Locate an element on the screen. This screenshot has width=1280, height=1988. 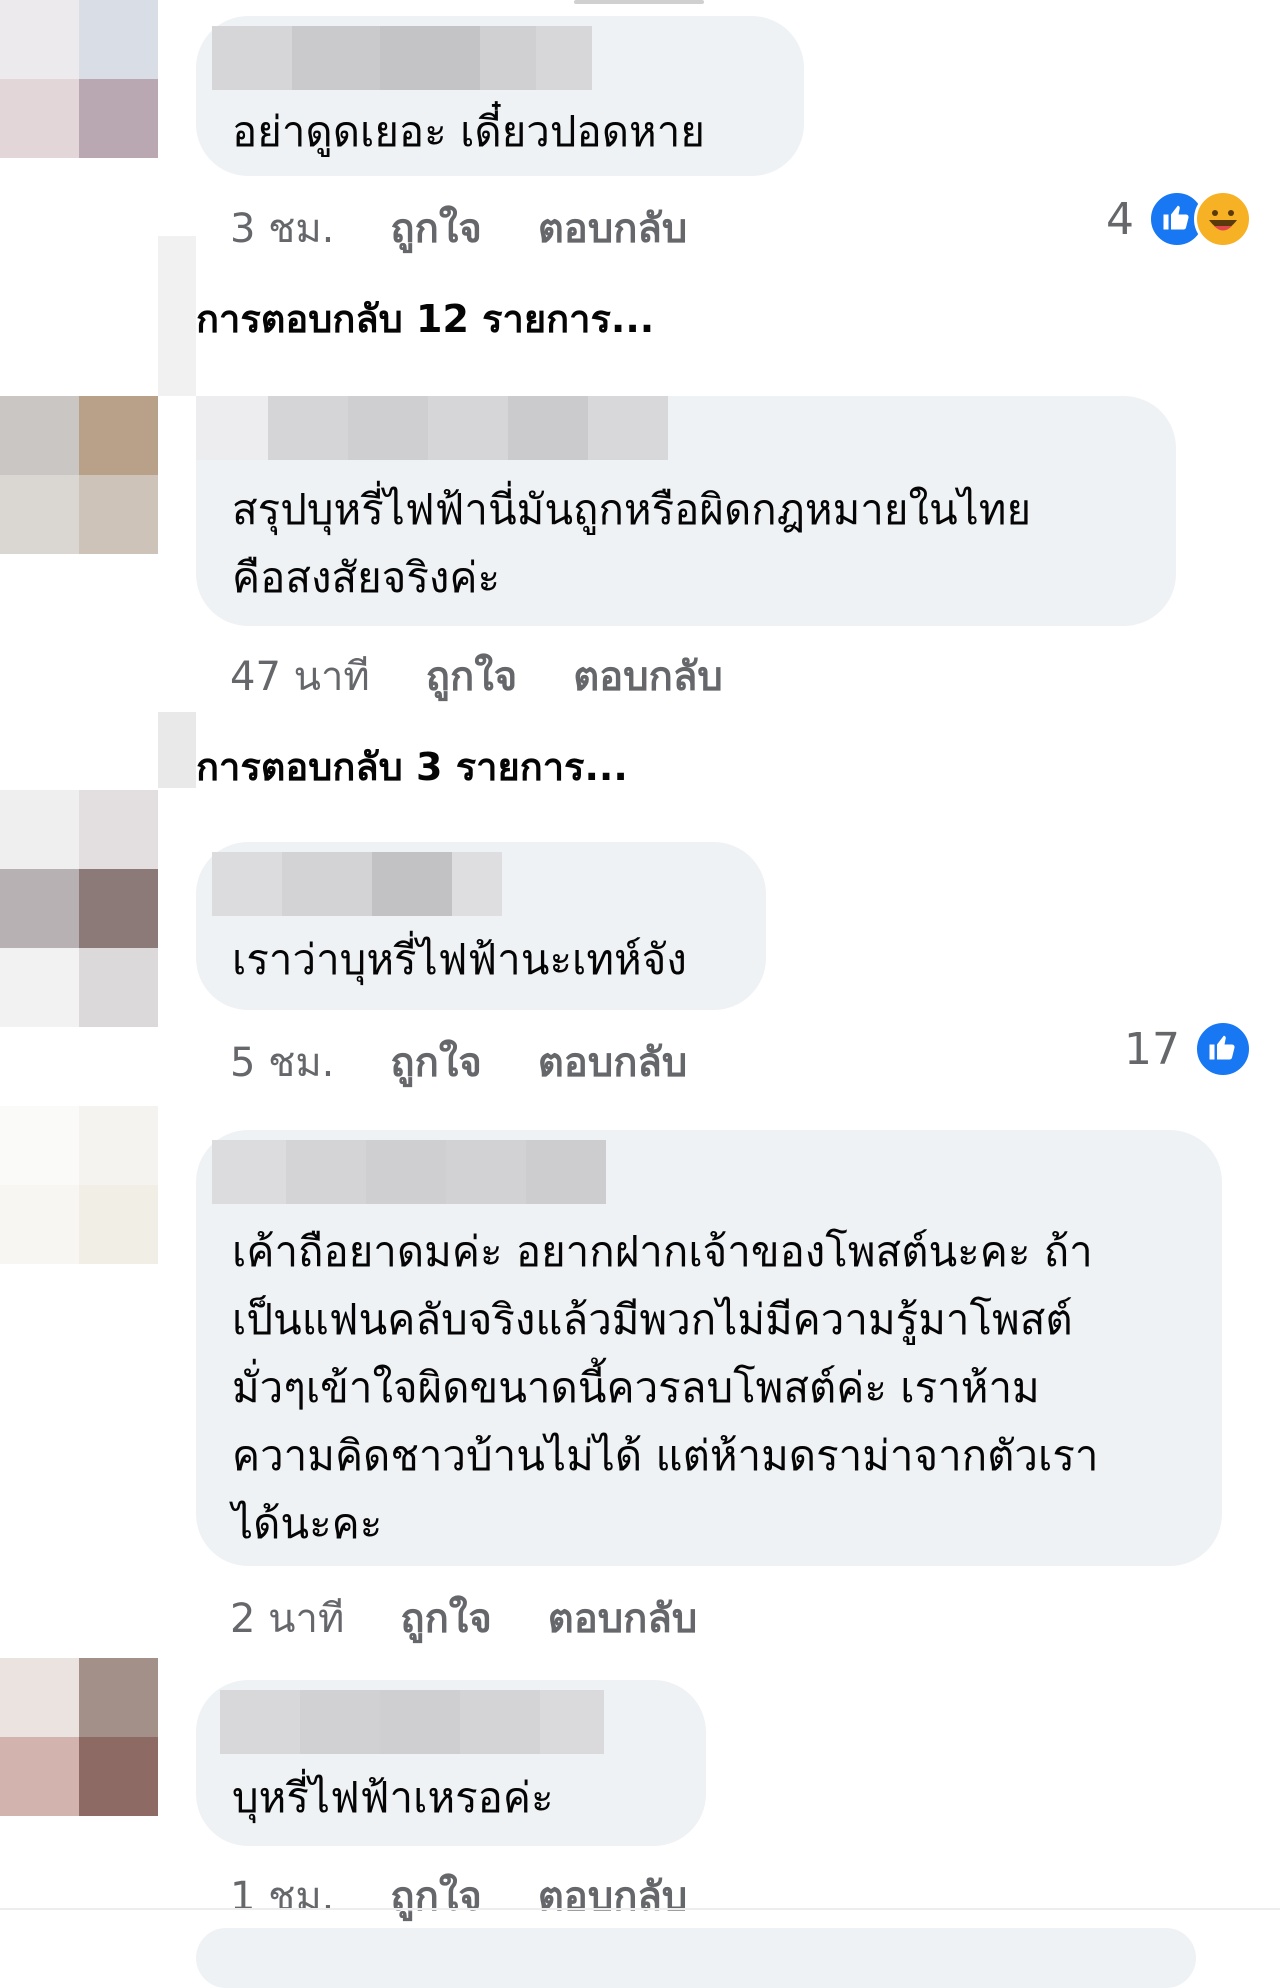
comment-actions: 3 ชม. ถูกใจ ตอบกลับ is located at coordinates (458, 228).